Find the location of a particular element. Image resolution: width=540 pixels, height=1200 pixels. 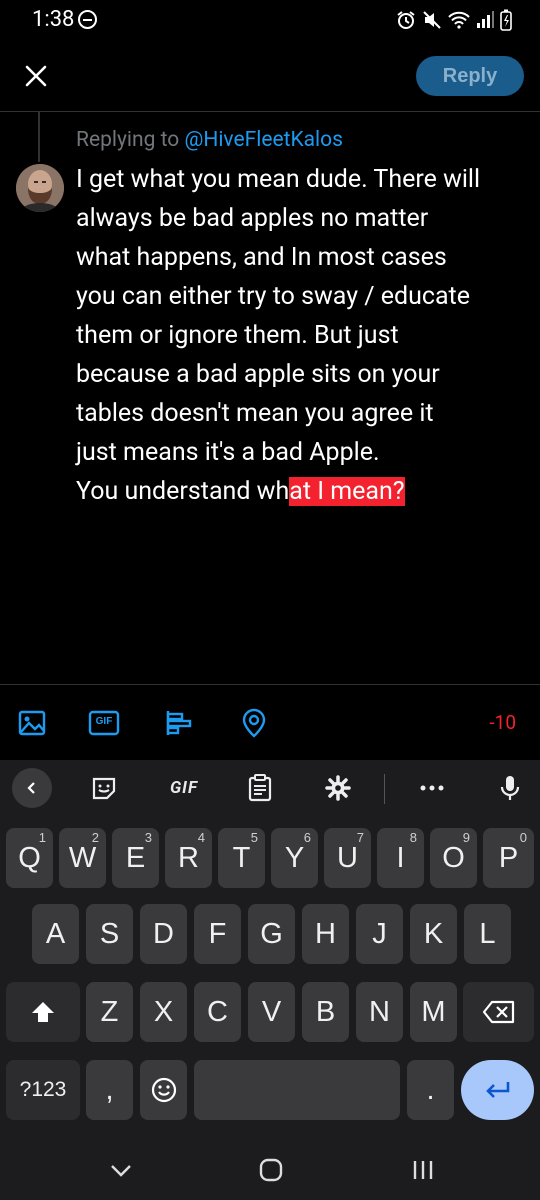

text-line: I get what you mean dude. There will is located at coordinates (278, 179).